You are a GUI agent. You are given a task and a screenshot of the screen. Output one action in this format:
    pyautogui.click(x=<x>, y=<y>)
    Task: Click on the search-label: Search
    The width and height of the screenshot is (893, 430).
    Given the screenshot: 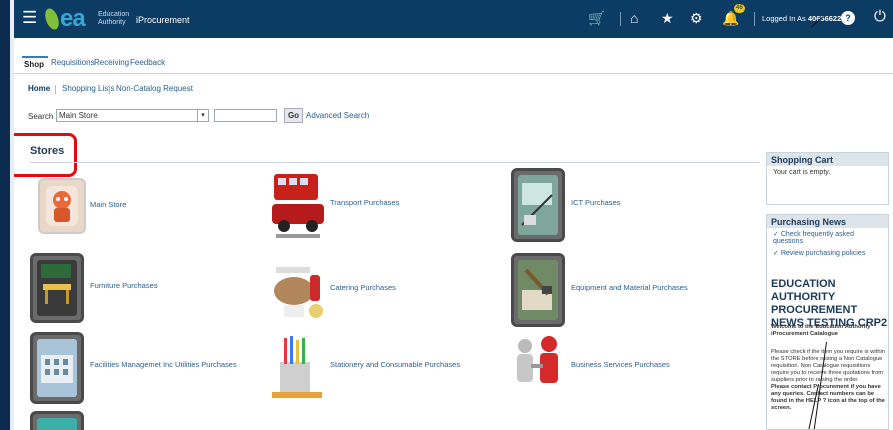 What is the action you would take?
    pyautogui.click(x=41, y=116)
    